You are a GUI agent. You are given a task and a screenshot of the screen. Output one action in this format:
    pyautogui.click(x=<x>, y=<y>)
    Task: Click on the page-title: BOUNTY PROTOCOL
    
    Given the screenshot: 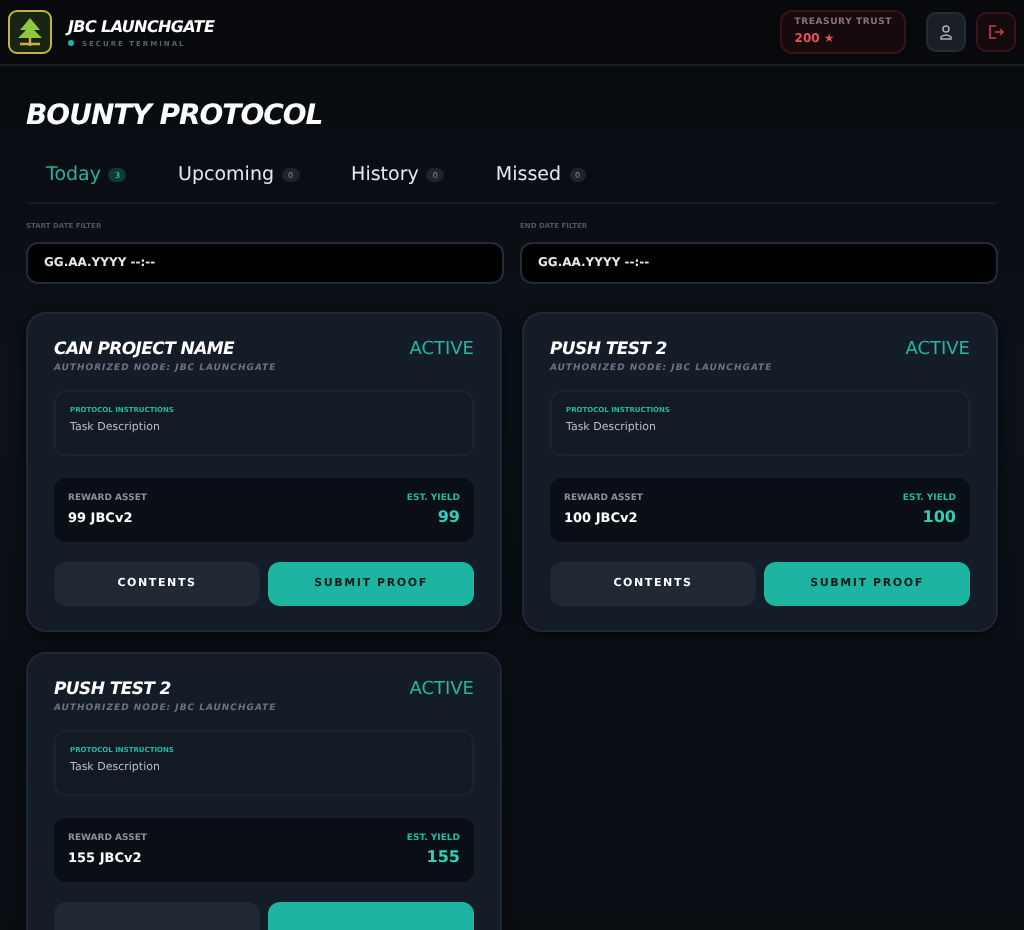 What is the action you would take?
    pyautogui.click(x=175, y=116)
    